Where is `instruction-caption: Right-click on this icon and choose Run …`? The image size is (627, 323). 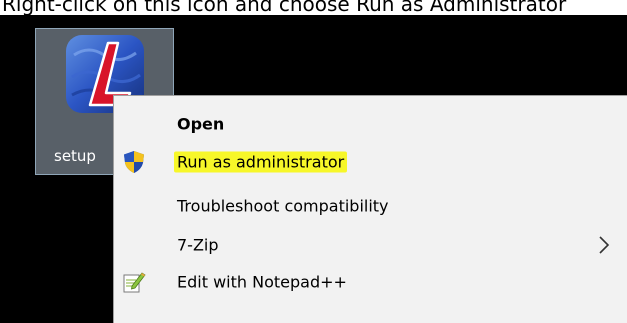
instruction-caption: Right-click on this icon and choose Run … is located at coordinates (284, 7).